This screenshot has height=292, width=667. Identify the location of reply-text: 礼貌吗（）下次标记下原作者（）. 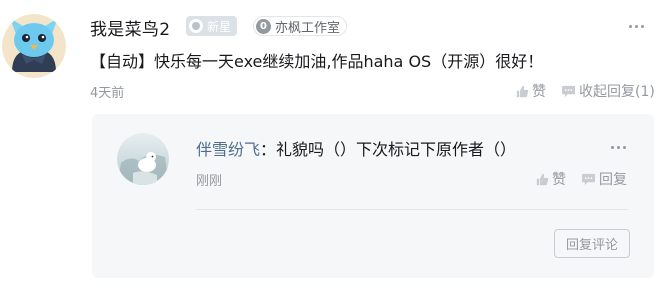
(396, 149).